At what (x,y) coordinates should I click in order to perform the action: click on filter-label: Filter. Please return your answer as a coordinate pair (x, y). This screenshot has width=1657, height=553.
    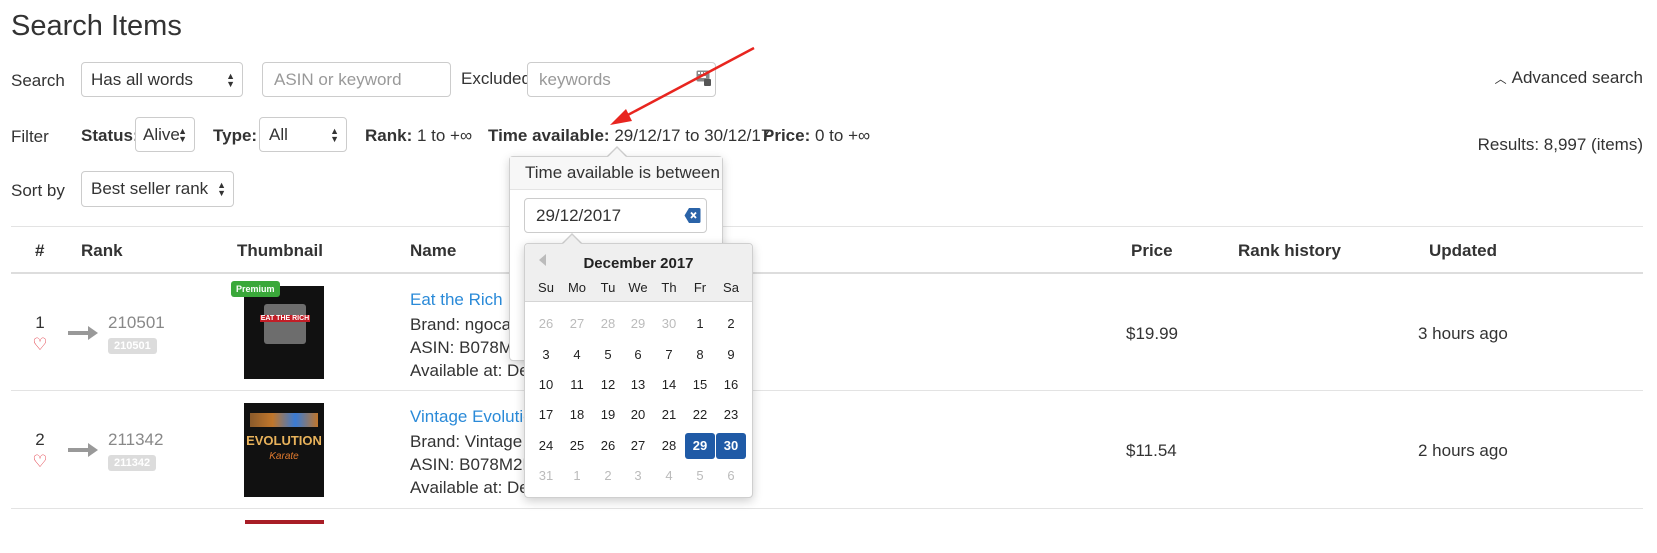
    Looking at the image, I should click on (30, 136).